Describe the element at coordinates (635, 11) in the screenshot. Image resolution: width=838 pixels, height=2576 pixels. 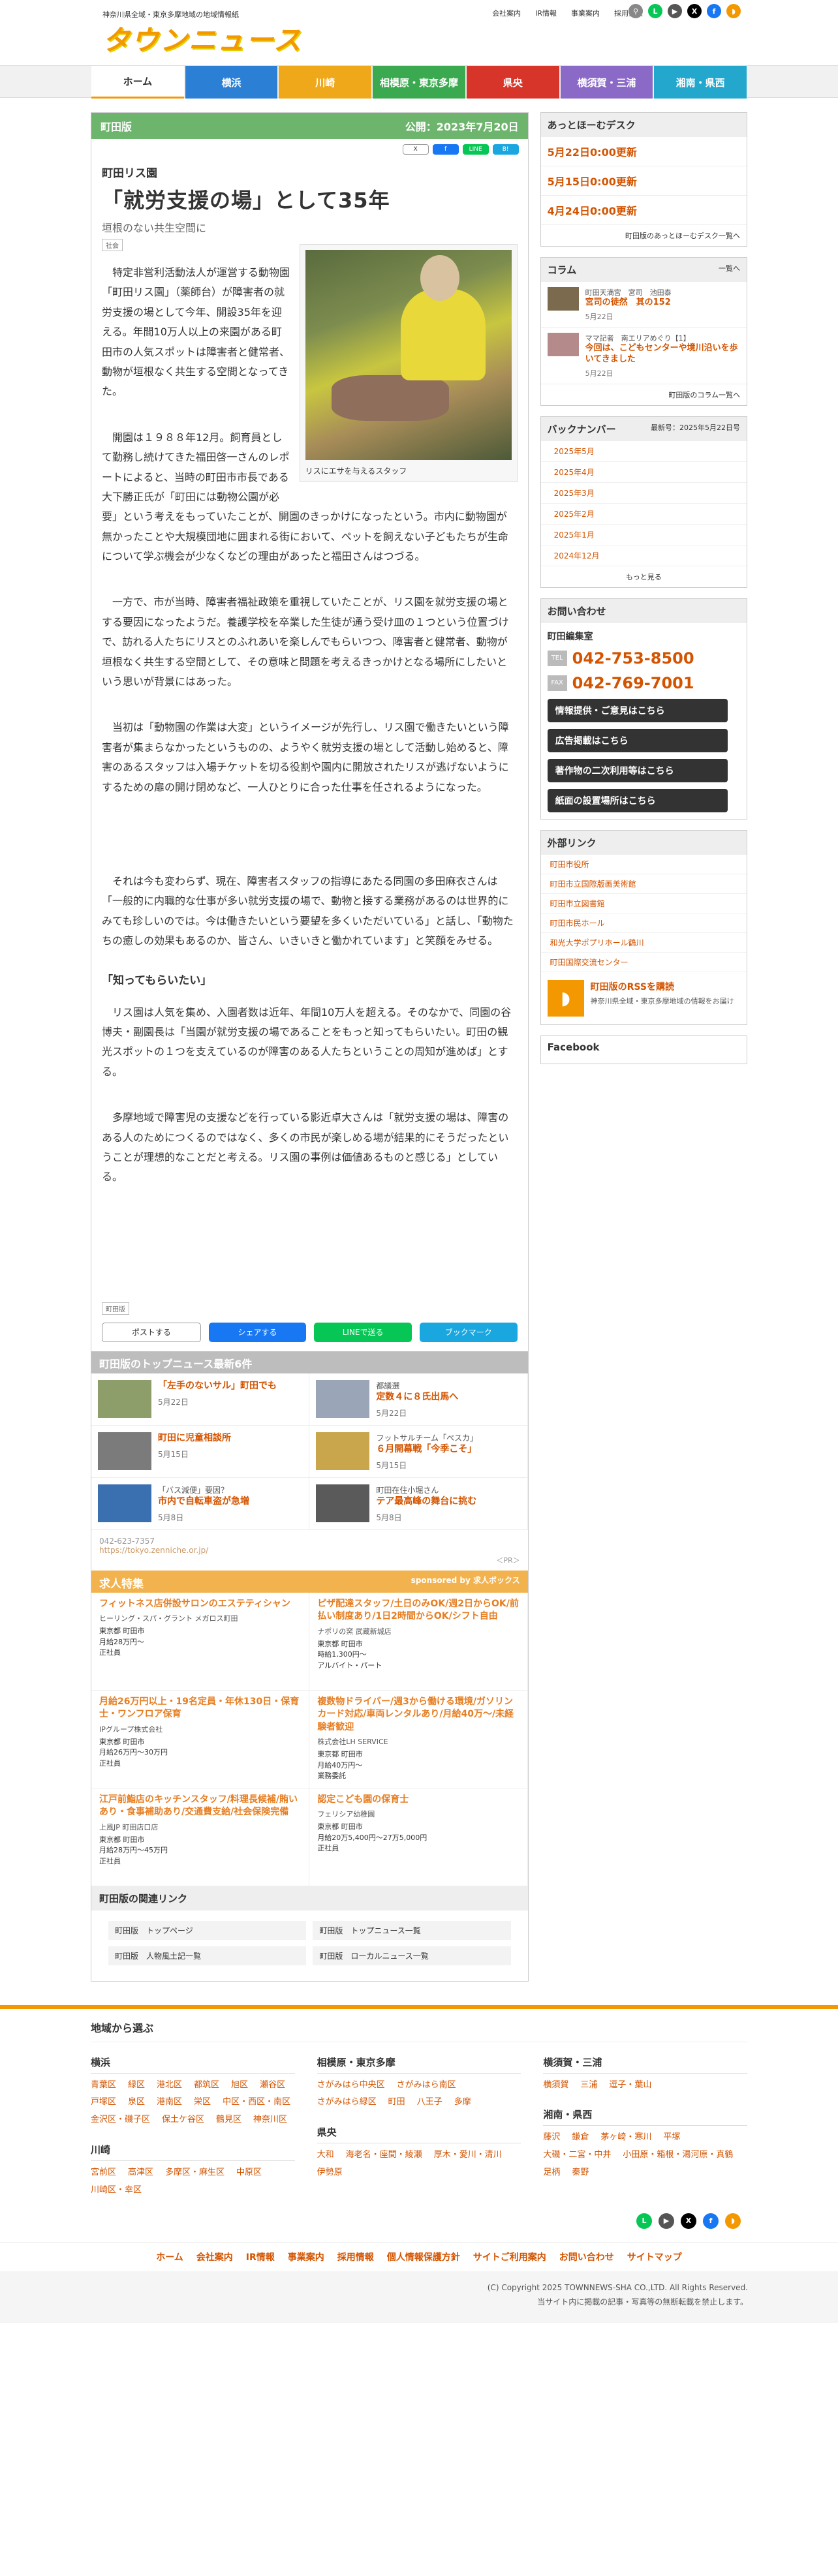
I see `search-icon: ⚲` at that location.